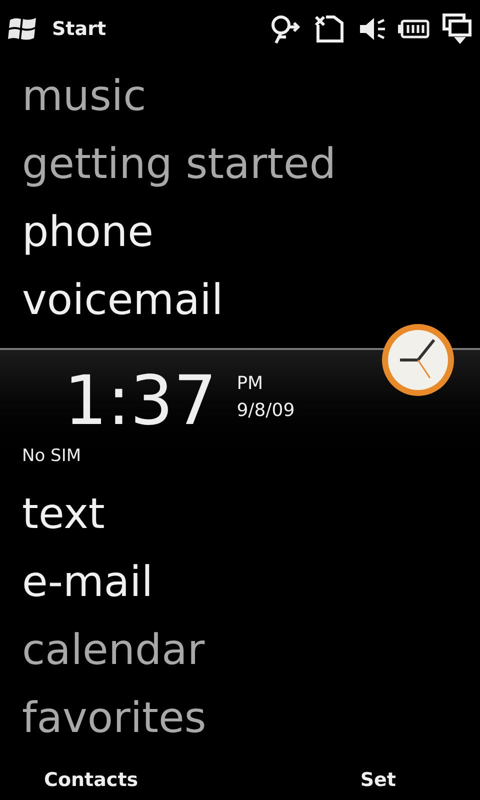 This screenshot has width=480, height=800. I want to click on battery-icon, so click(414, 29).